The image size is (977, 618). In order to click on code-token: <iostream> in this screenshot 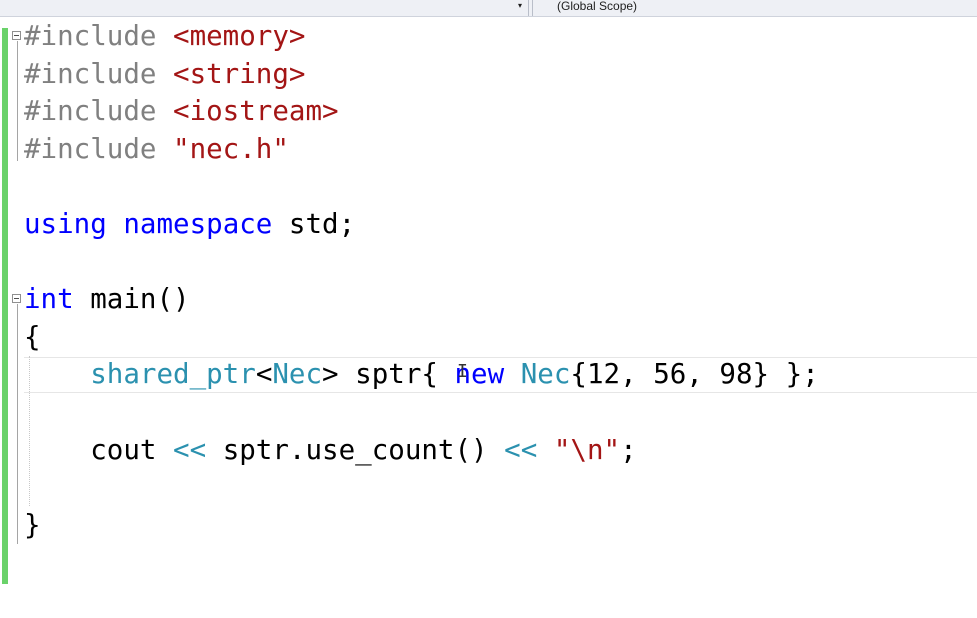, I will do `click(256, 111)`.